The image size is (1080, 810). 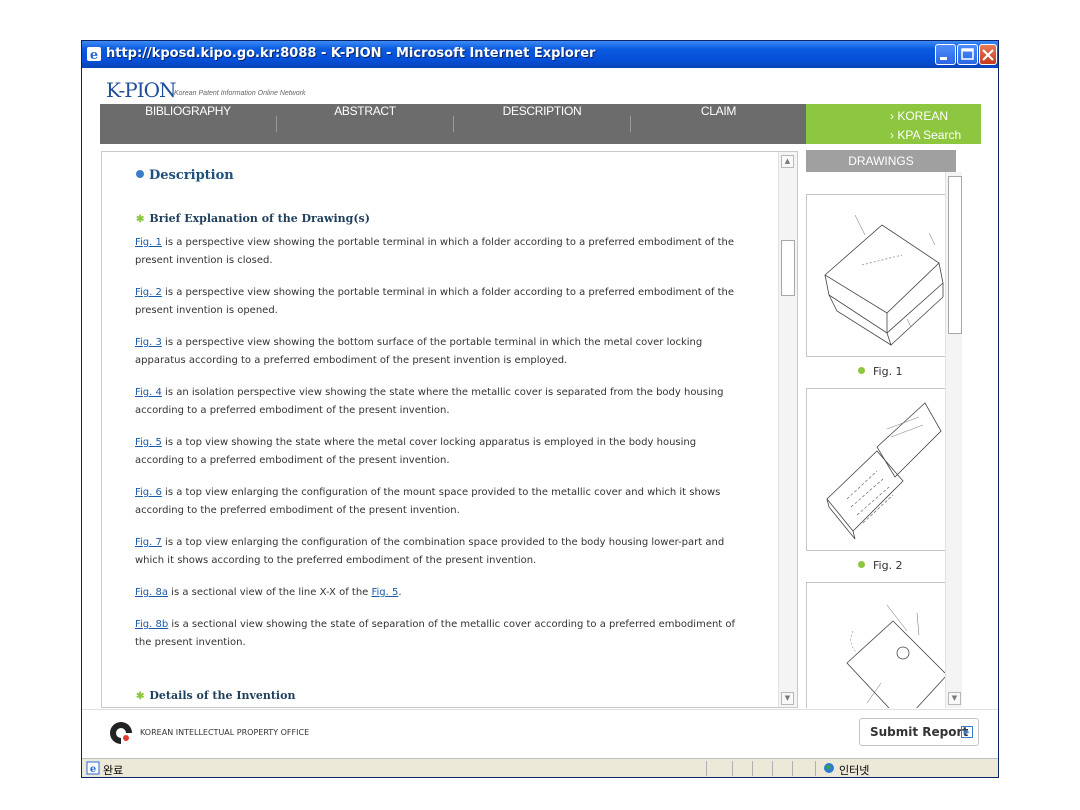 I want to click on description-heading: Description, so click(x=185, y=175).